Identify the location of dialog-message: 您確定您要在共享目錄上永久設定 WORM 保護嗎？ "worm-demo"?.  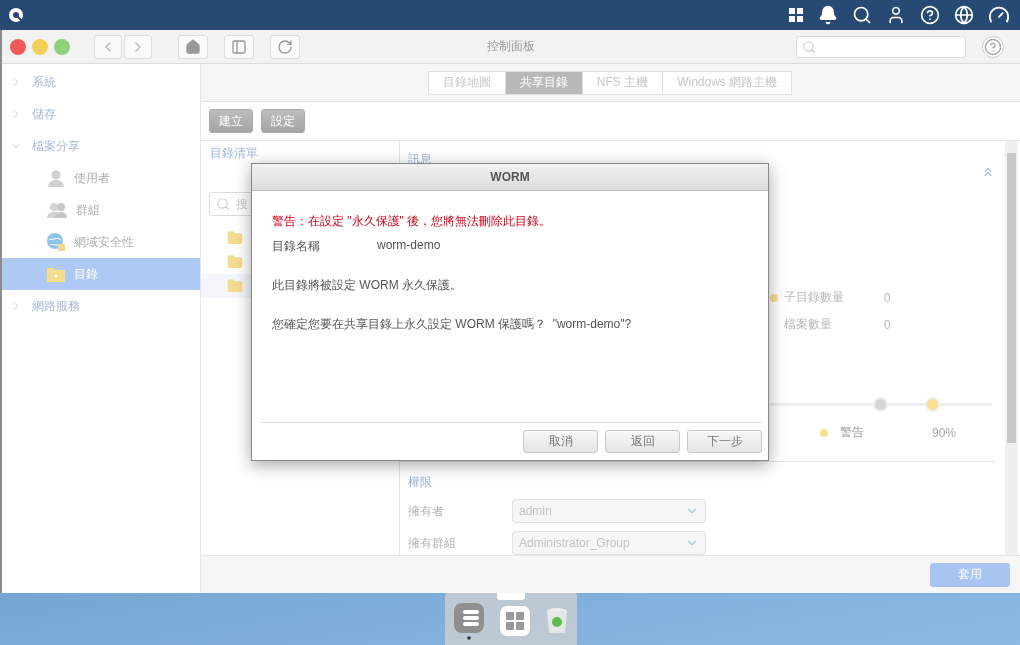
(452, 324).